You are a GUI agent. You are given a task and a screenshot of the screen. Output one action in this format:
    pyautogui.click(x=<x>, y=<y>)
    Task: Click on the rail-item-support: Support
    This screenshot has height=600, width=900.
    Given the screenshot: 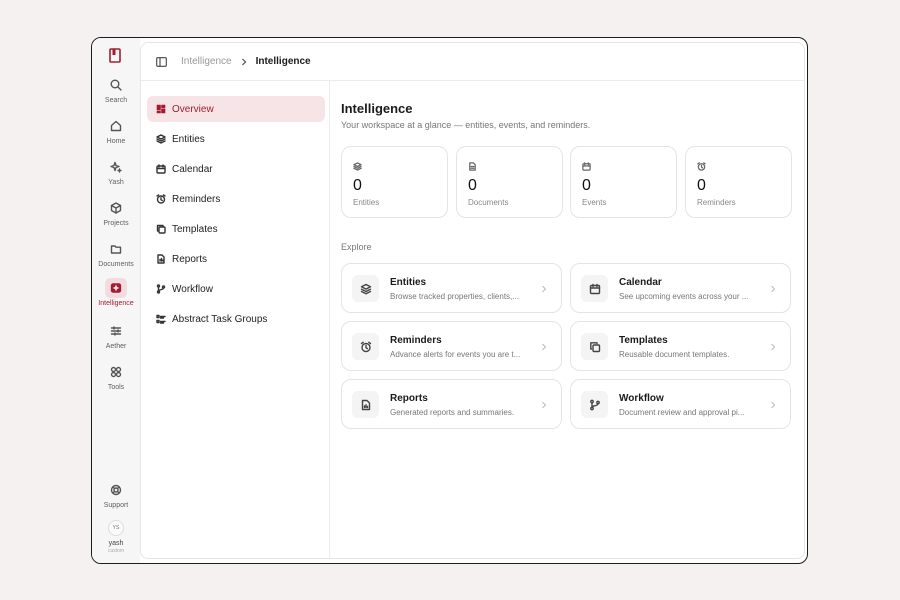 What is the action you would take?
    pyautogui.click(x=116, y=494)
    